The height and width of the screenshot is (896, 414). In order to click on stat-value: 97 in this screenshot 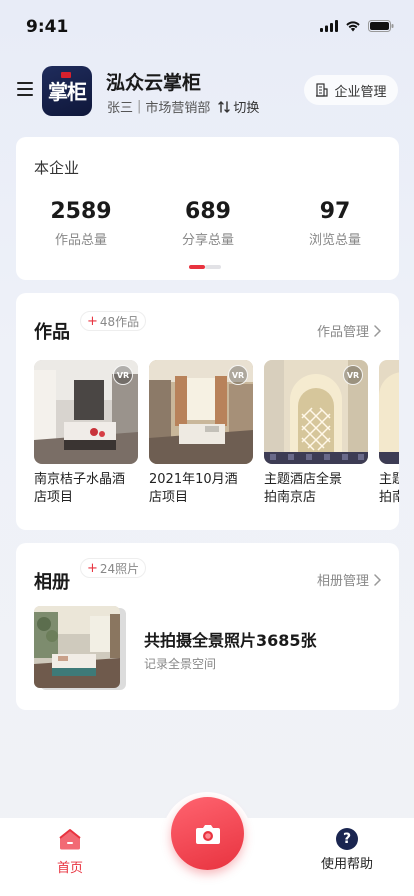, I will do `click(335, 211)`.